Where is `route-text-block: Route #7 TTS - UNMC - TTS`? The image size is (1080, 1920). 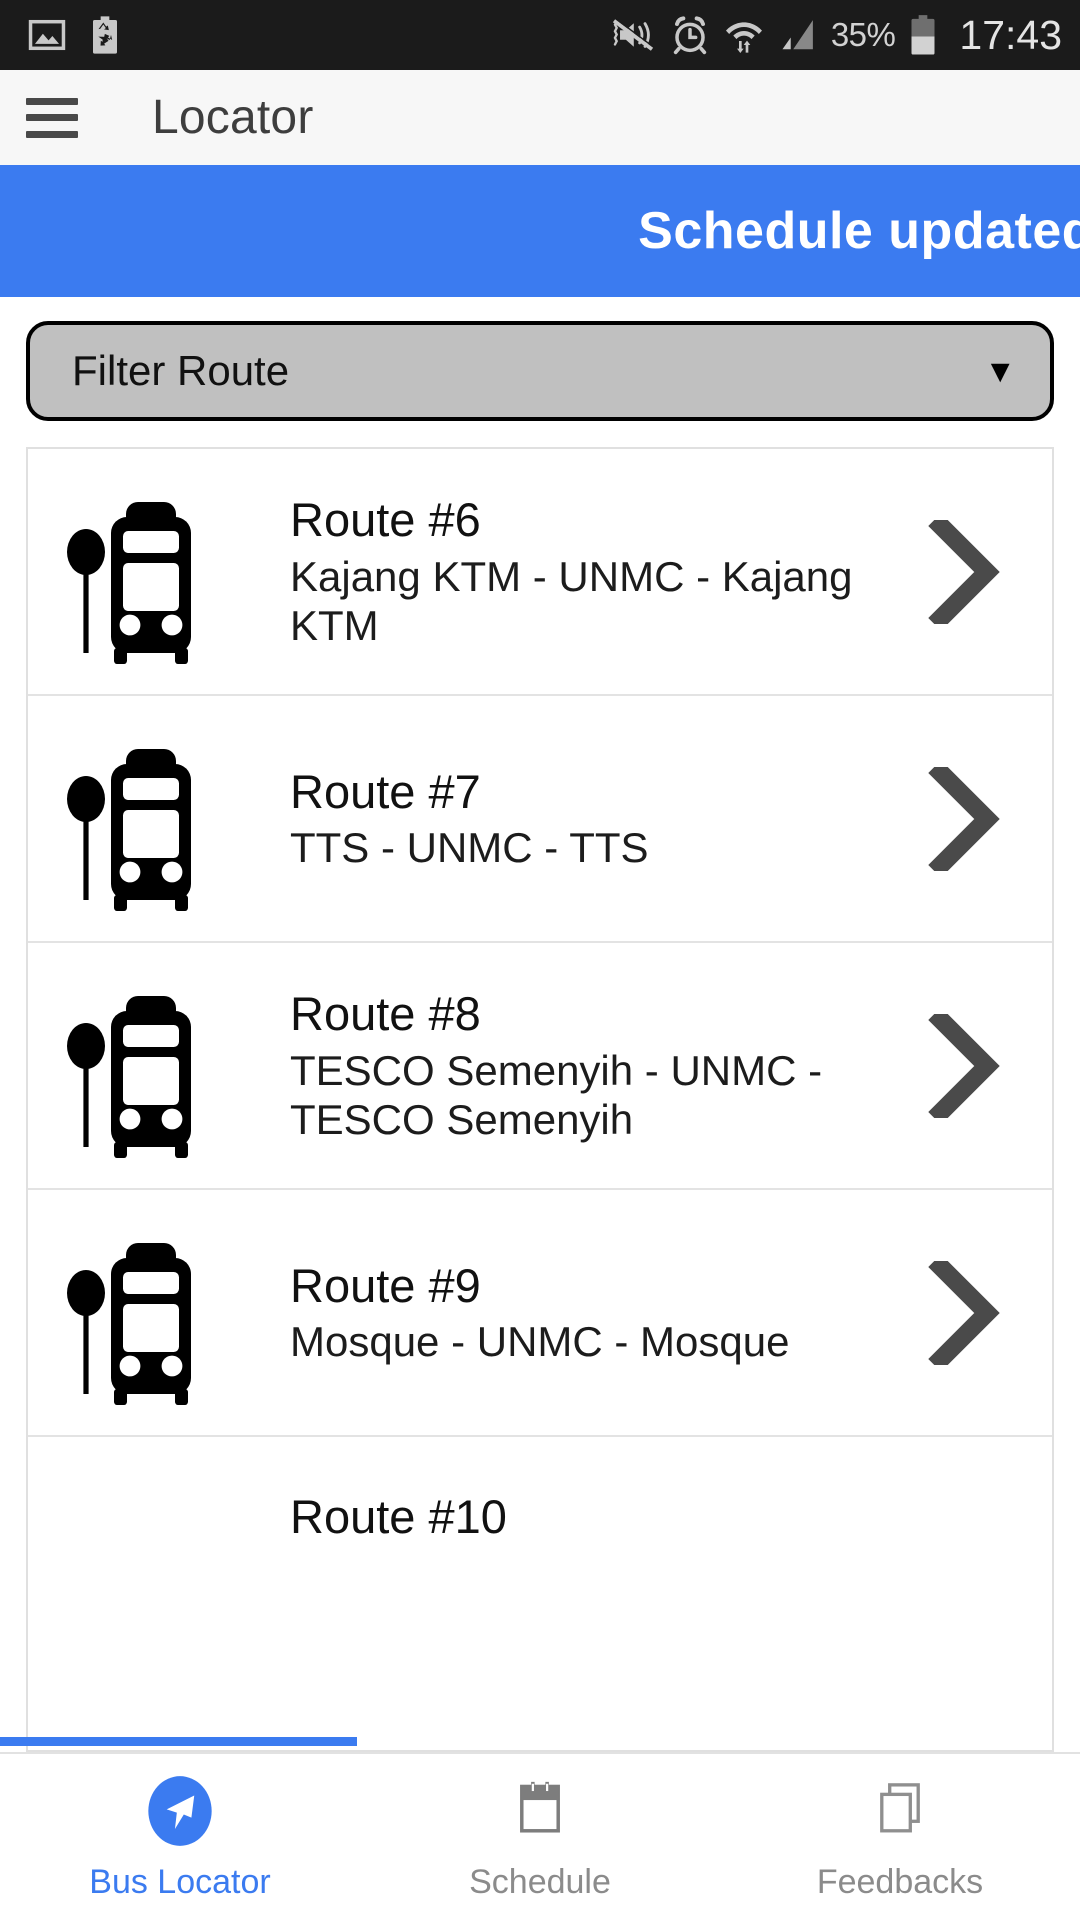 route-text-block: Route #7 TTS - UNMC - TTS is located at coordinates (599, 818).